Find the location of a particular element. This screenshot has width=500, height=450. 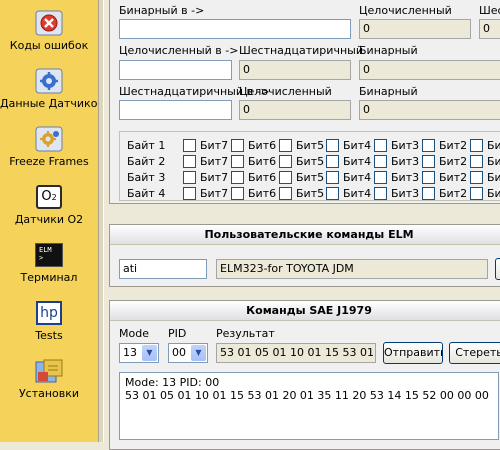

elm-panel-body: ati ELM323-for TOYOTA JDM is located at coordinates (304, 268).